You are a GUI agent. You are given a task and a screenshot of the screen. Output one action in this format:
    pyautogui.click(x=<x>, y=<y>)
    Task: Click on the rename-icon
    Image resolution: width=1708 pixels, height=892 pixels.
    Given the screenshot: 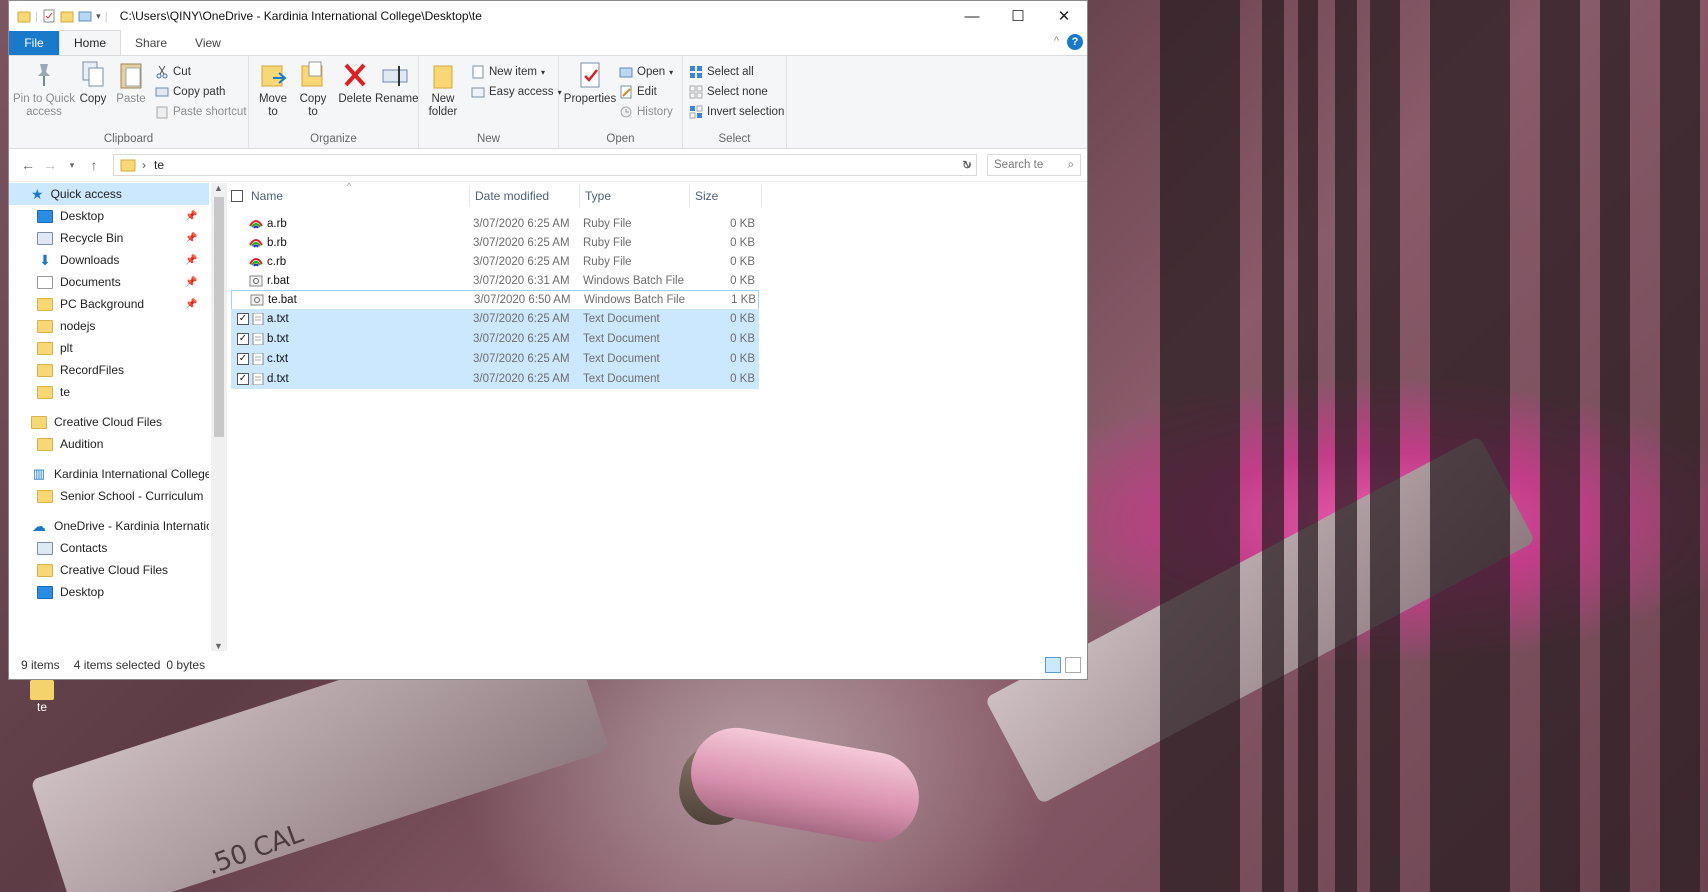 What is the action you would take?
    pyautogui.click(x=85, y=16)
    